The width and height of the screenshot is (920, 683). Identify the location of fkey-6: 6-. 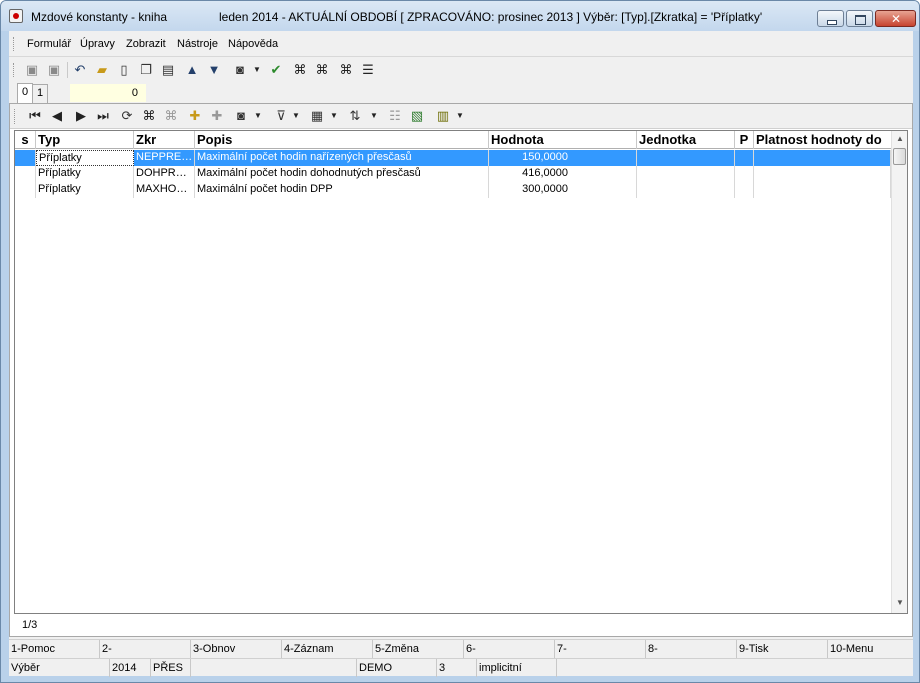
(509, 649).